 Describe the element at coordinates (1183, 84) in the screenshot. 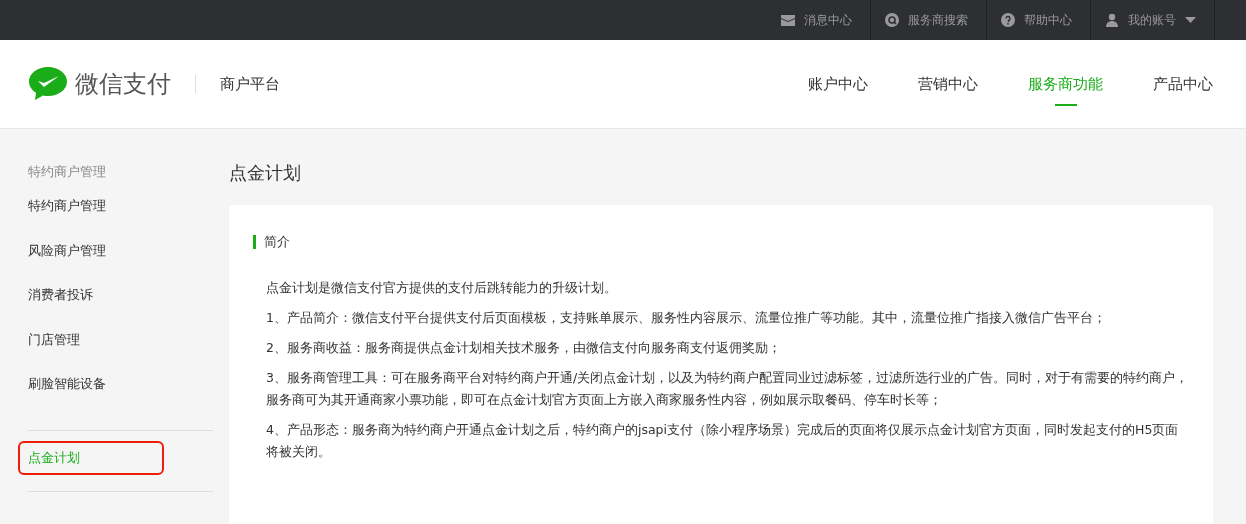

I see `nav-tab: 产品中心` at that location.